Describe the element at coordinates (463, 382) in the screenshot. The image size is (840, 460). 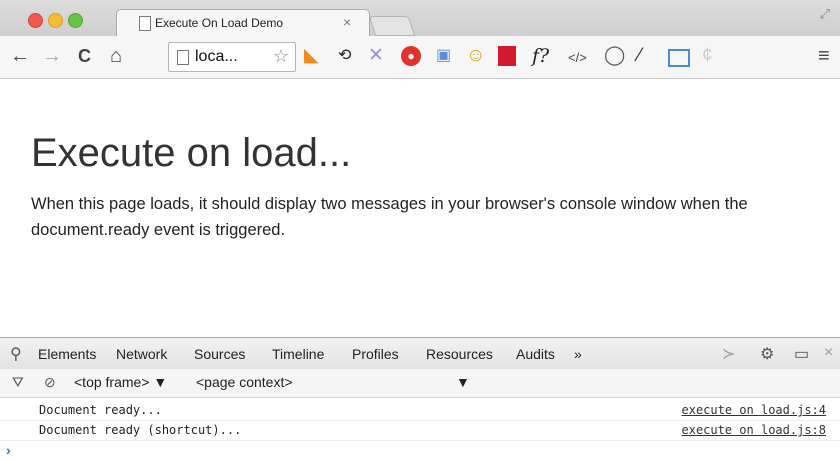
I see `chevron-down-icon: ▼` at that location.